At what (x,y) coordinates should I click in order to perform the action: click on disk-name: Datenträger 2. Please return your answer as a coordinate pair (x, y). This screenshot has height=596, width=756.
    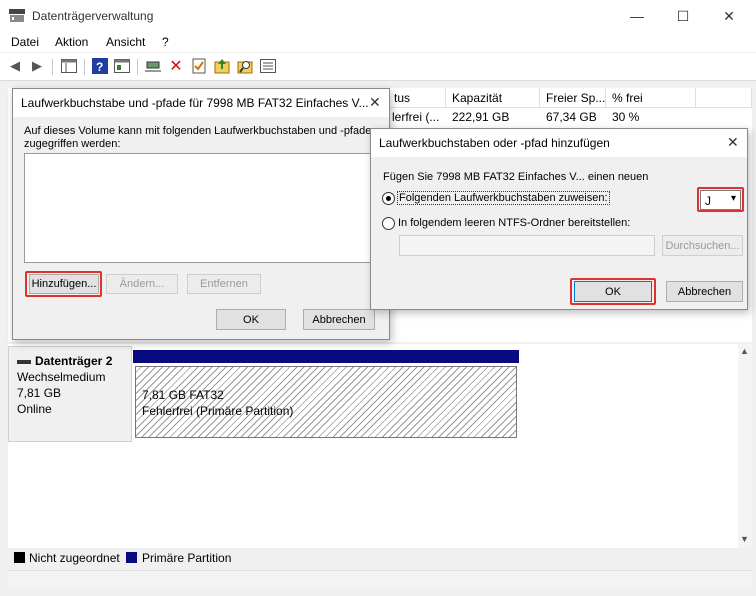
    Looking at the image, I should click on (74, 361).